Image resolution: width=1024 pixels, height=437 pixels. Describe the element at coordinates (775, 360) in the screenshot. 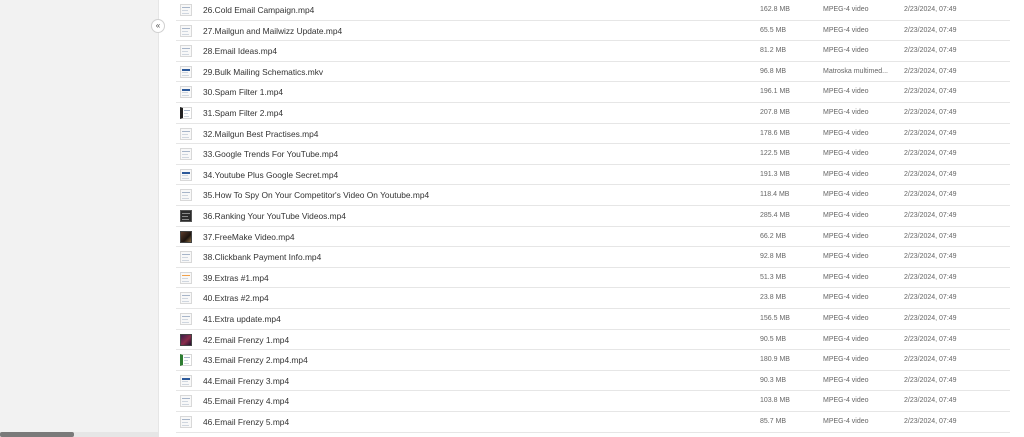

I see `file-size: 180.9 MB` at that location.